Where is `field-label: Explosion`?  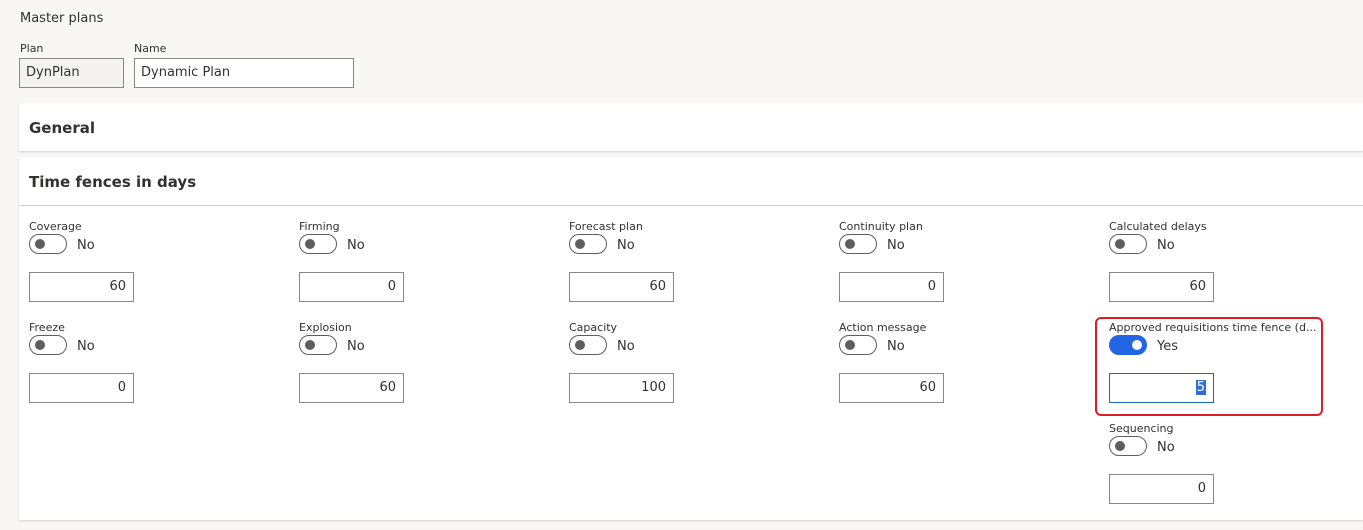 field-label: Explosion is located at coordinates (325, 327).